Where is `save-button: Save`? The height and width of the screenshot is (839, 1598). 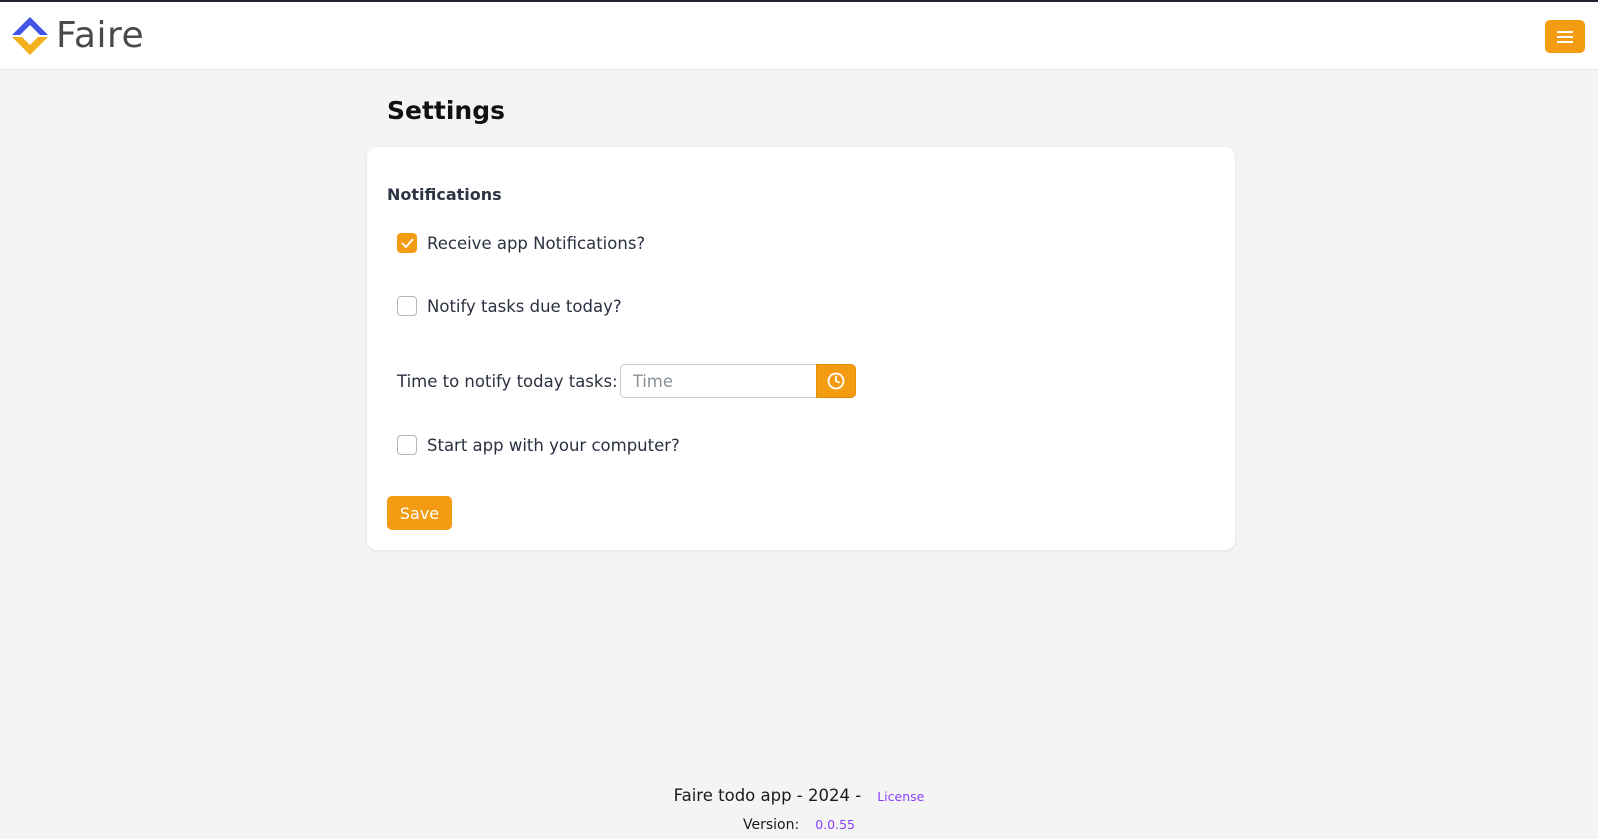
save-button: Save is located at coordinates (419, 513).